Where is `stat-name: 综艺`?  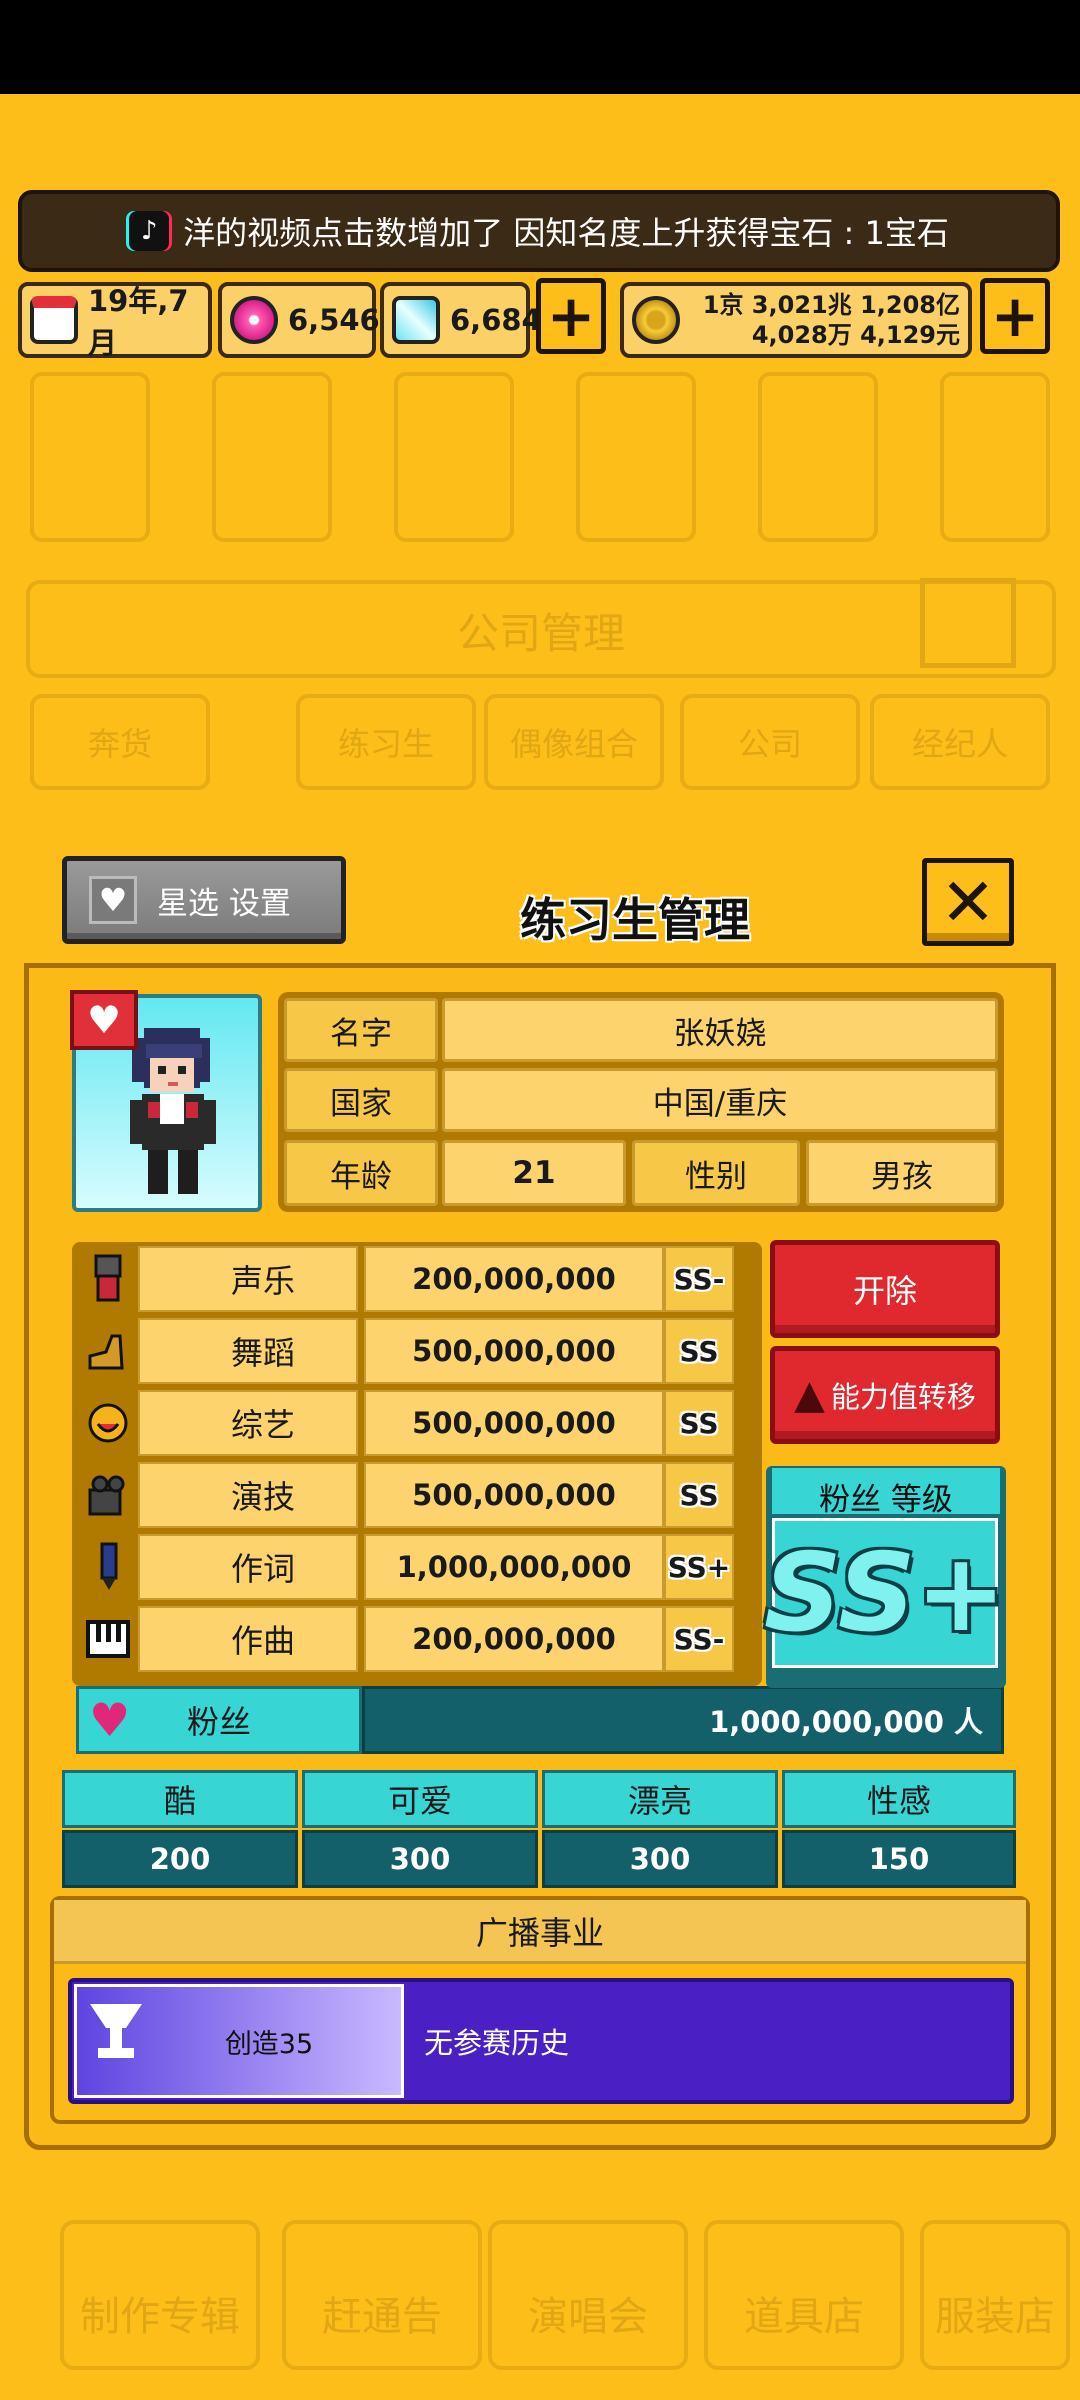
stat-name: 综艺 is located at coordinates (248, 1423).